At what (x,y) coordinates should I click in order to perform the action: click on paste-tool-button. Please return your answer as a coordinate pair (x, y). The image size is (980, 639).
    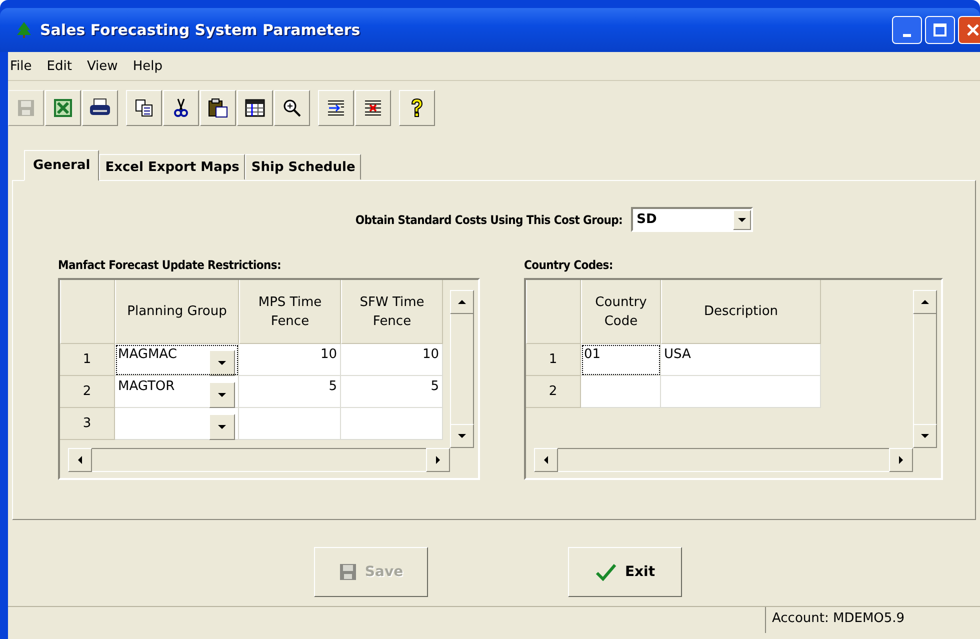
    Looking at the image, I should click on (218, 108).